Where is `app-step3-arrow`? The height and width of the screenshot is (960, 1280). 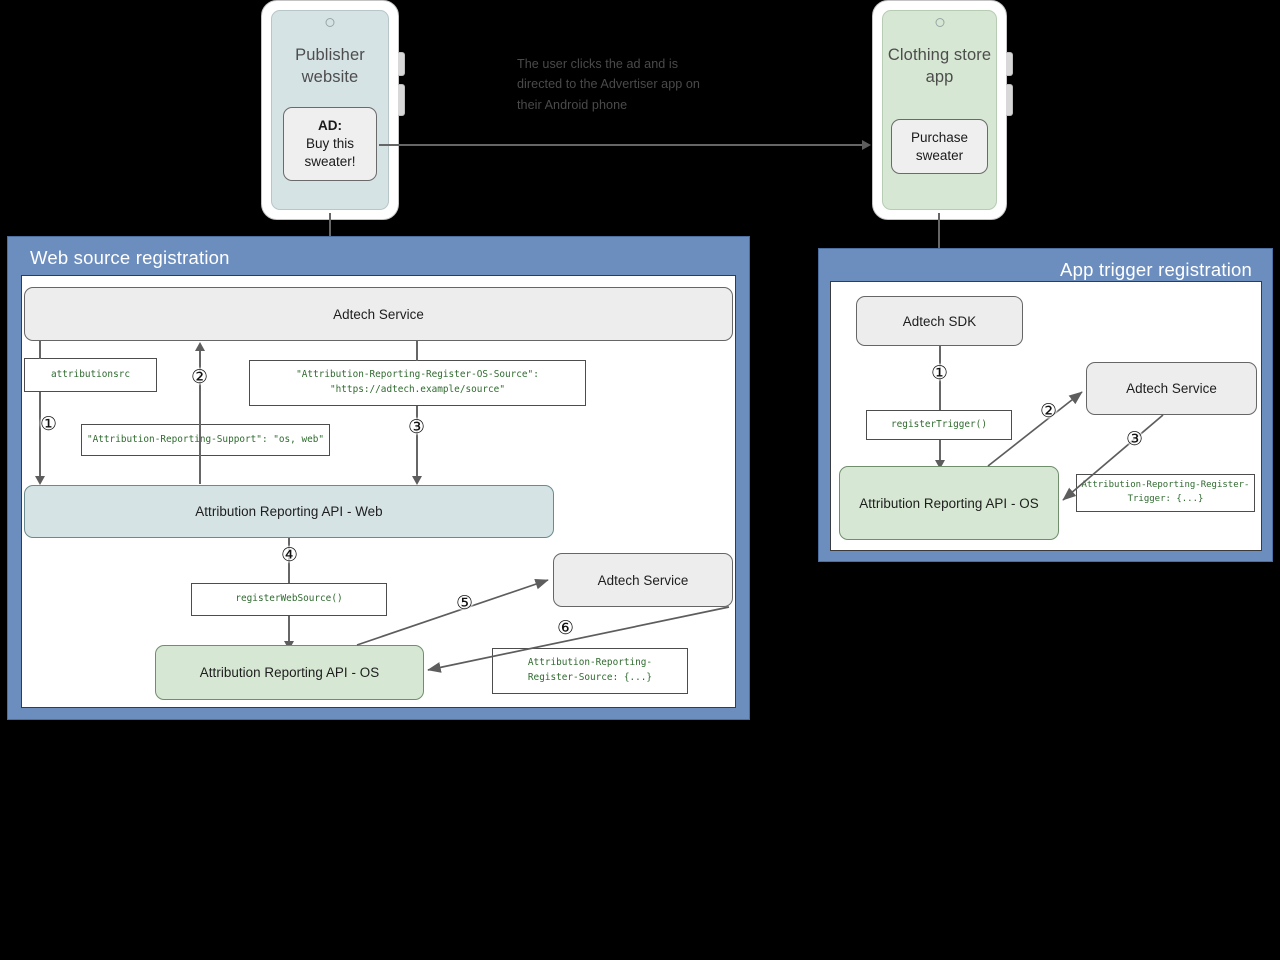
app-step3-arrow is located at coordinates (1113, 457).